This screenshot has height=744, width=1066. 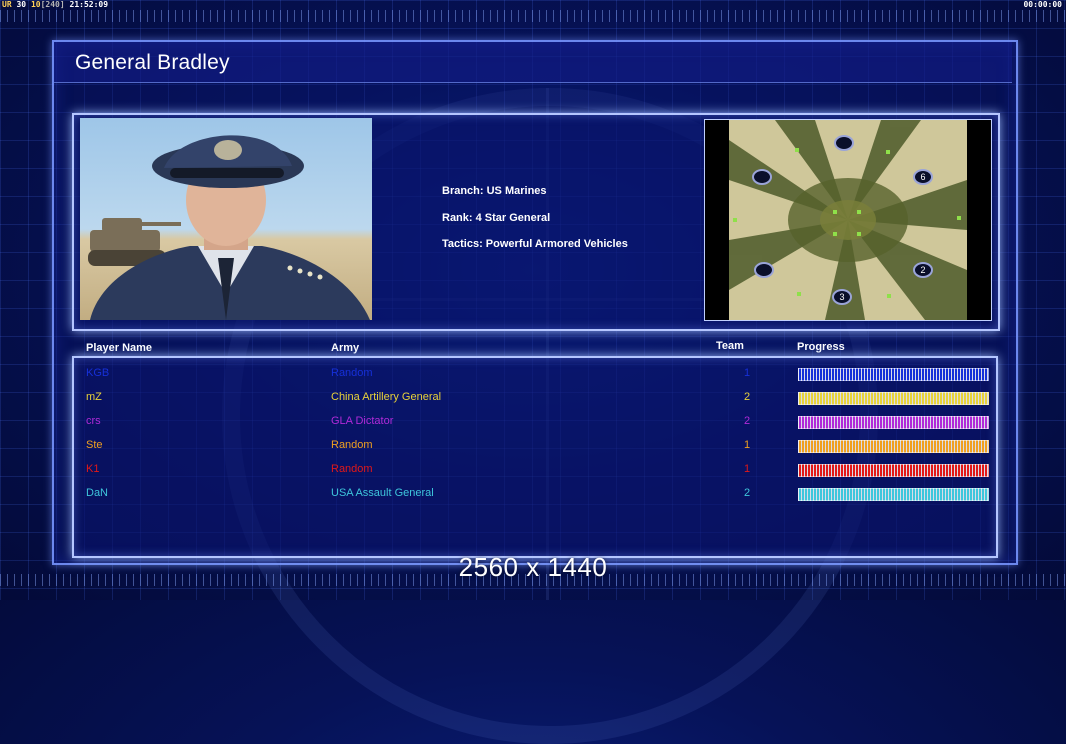 I want to click on hud-value-a: 30, so click(x=21, y=4).